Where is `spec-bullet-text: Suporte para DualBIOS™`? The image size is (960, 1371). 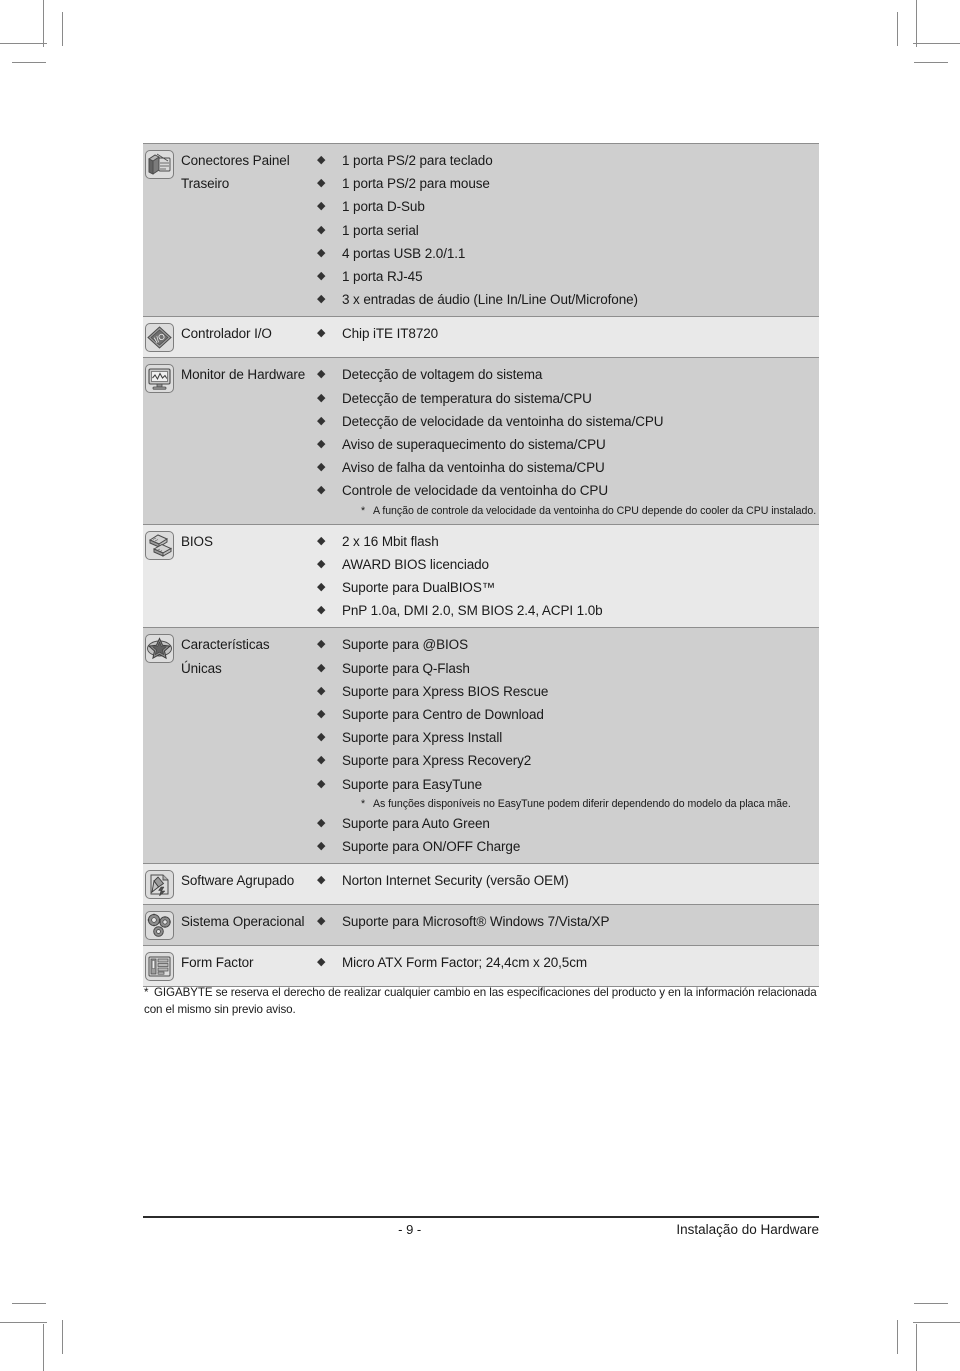
spec-bullet-text: Suporte para DualBIOS™ is located at coordinates (419, 588).